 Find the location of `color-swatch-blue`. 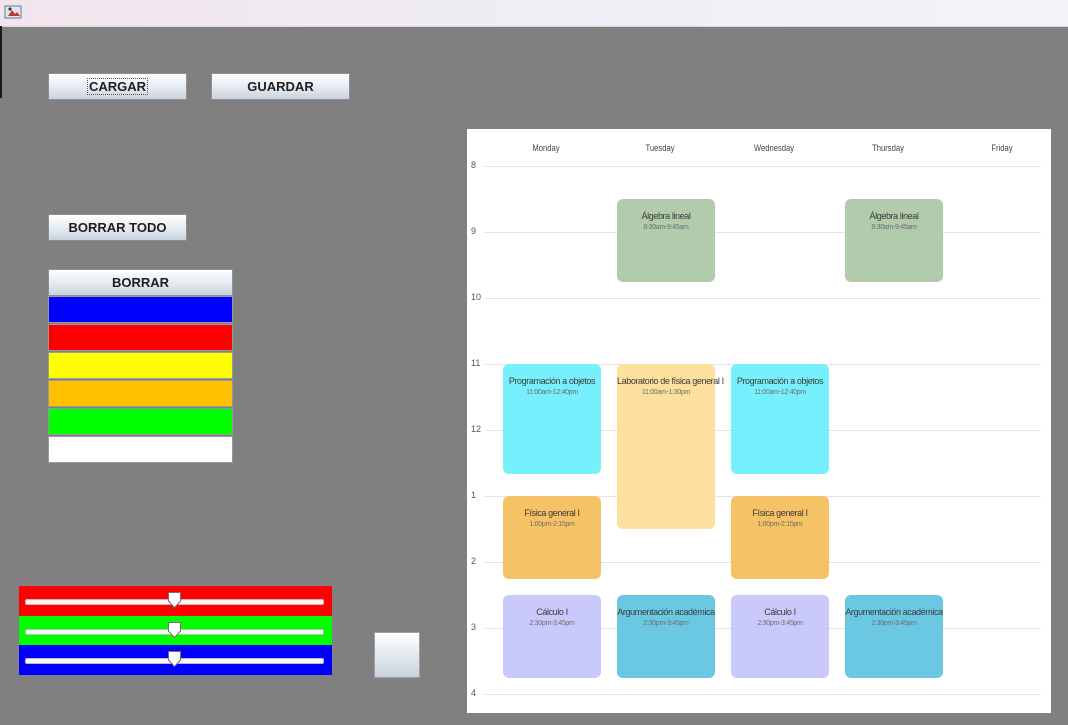

color-swatch-blue is located at coordinates (140, 309).